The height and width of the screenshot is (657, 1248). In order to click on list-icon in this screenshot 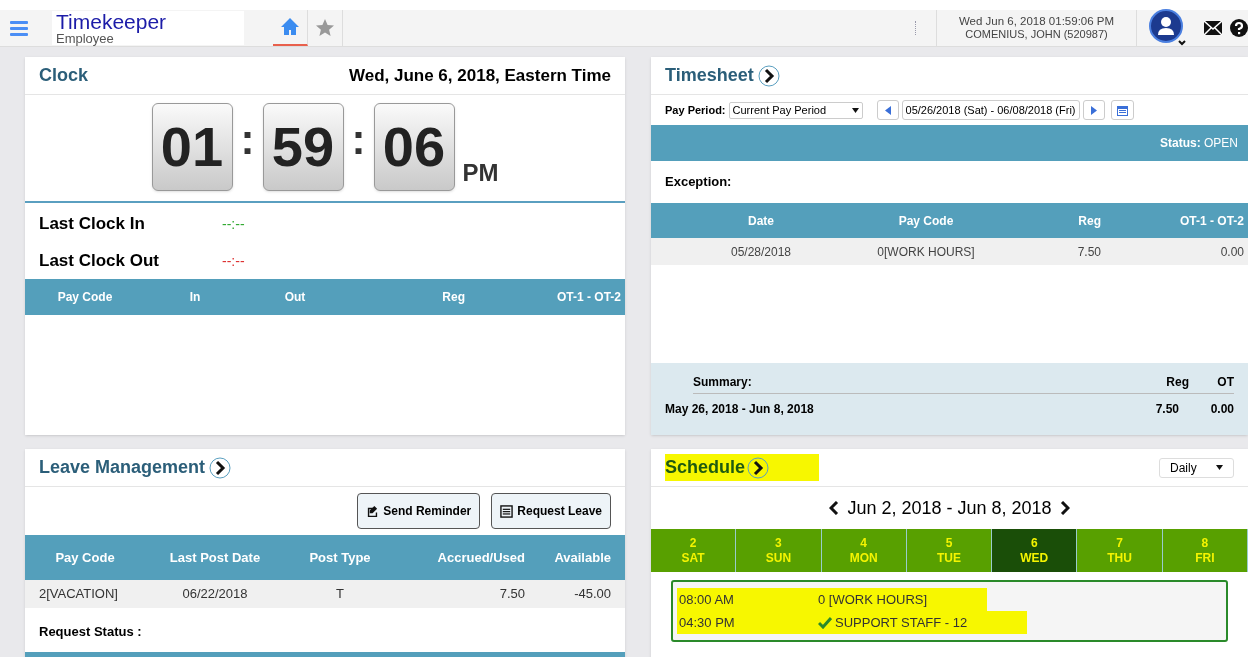, I will do `click(507, 511)`.